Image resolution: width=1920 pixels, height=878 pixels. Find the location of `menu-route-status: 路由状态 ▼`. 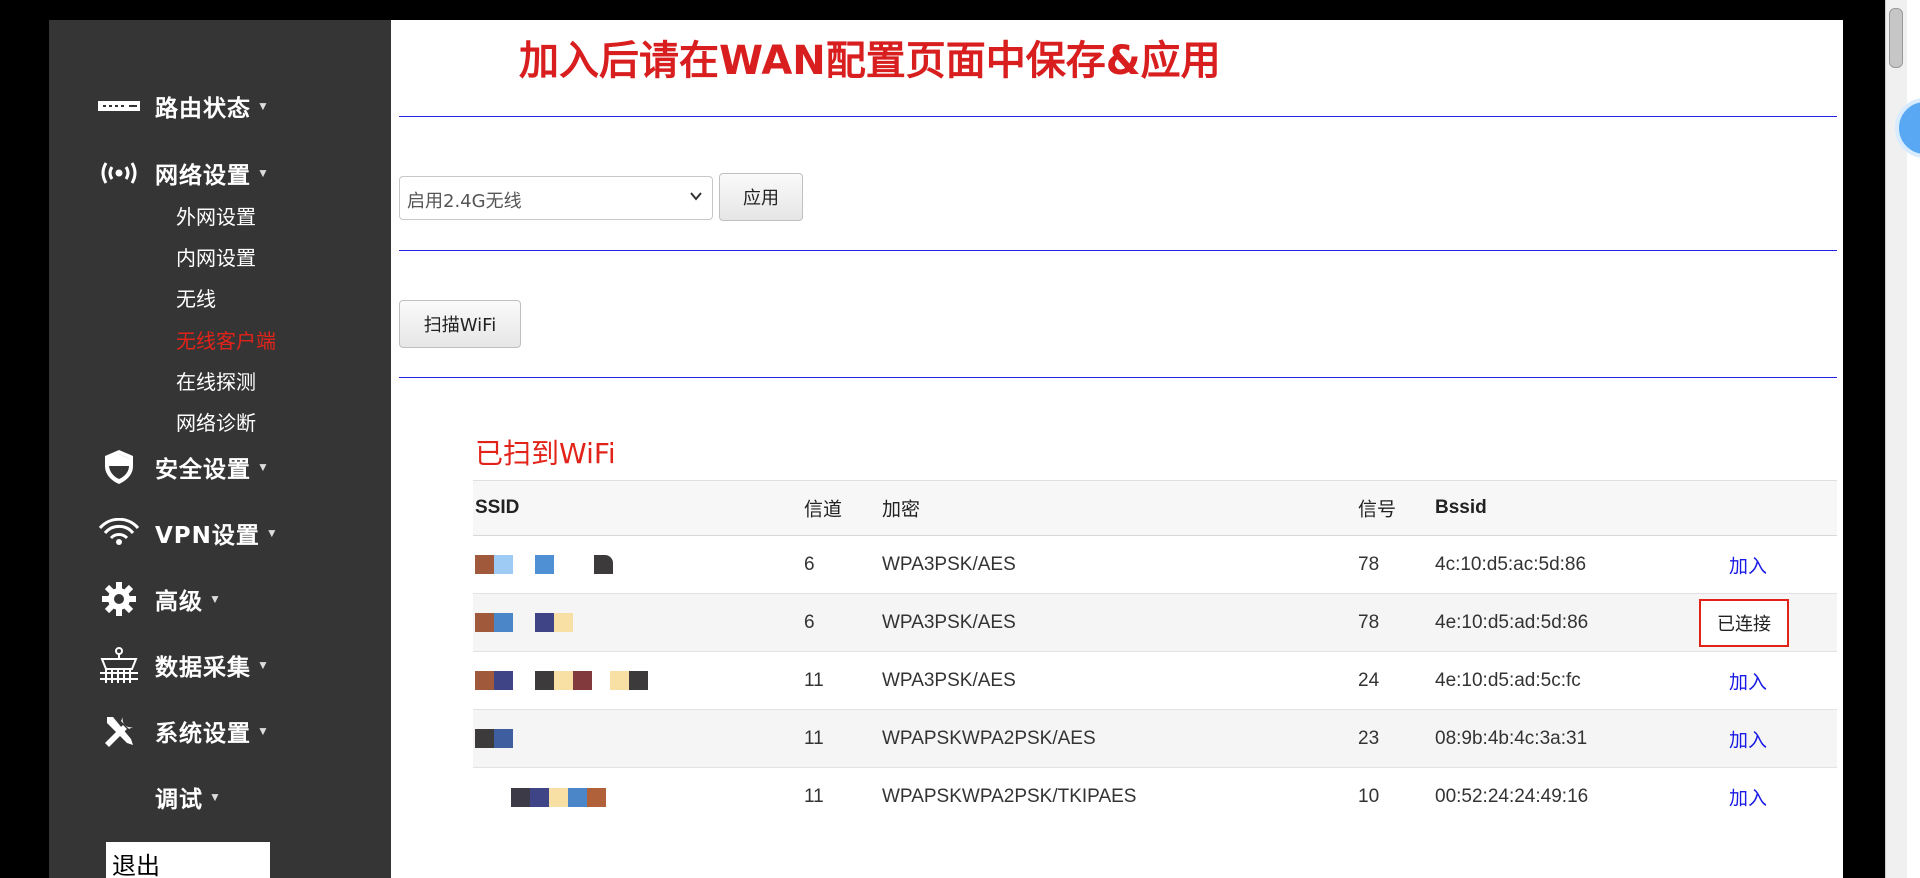

menu-route-status: 路由状态 ▼ is located at coordinates (183, 106).